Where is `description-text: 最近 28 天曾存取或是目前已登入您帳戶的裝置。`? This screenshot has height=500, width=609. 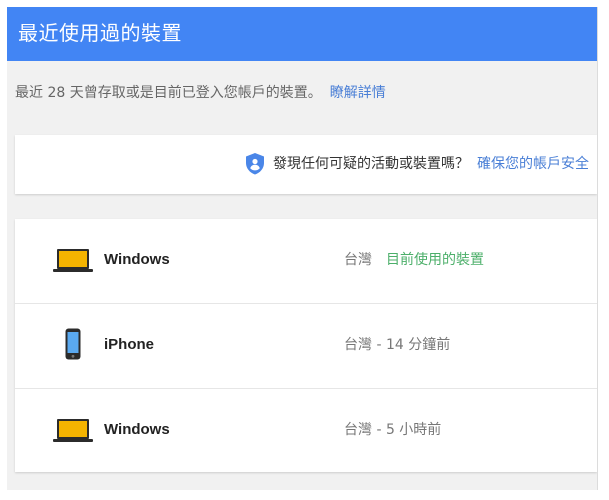 description-text: 最近 28 天曾存取或是目前已登入您帳戶的裝置。 is located at coordinates (168, 93).